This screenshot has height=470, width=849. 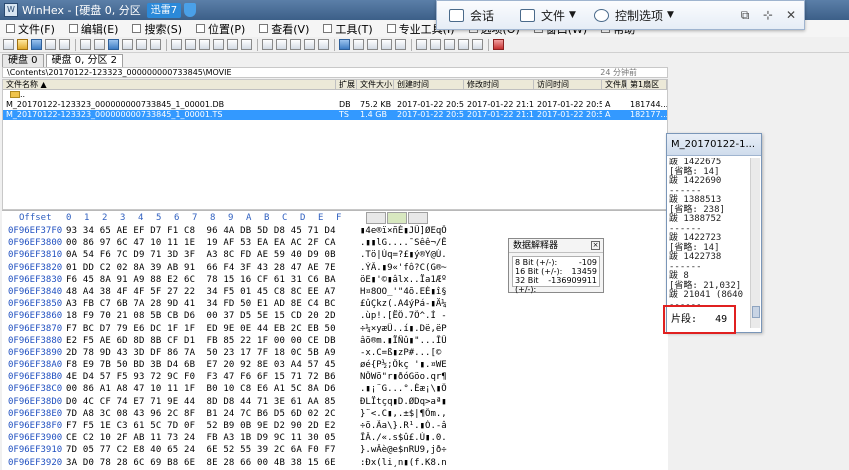 What do you see at coordinates (463, 44) in the screenshot?
I see `snapshot-icon` at bounding box center [463, 44].